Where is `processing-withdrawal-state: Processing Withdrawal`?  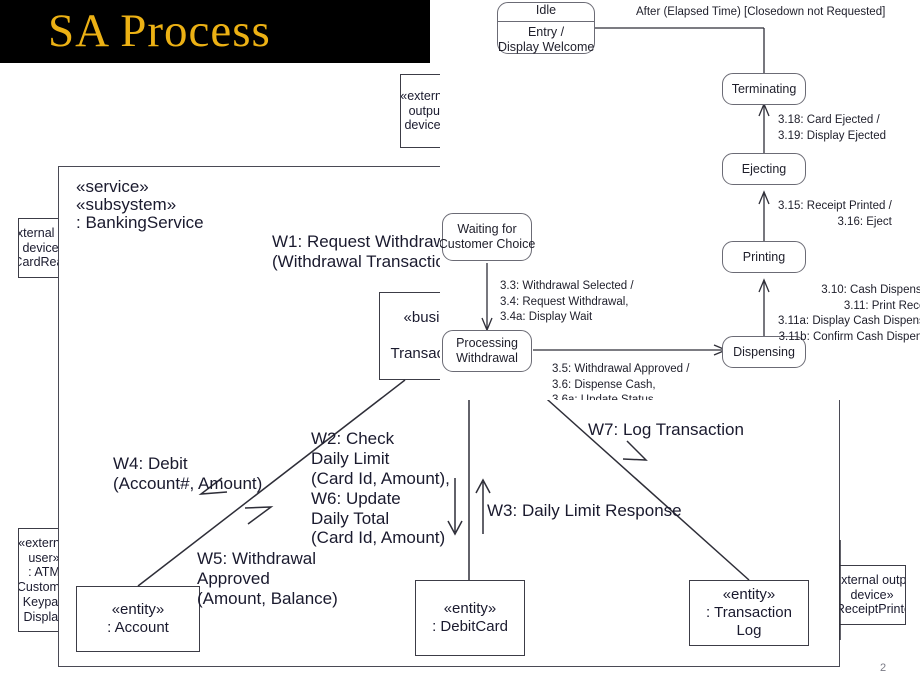 processing-withdrawal-state: Processing Withdrawal is located at coordinates (487, 351).